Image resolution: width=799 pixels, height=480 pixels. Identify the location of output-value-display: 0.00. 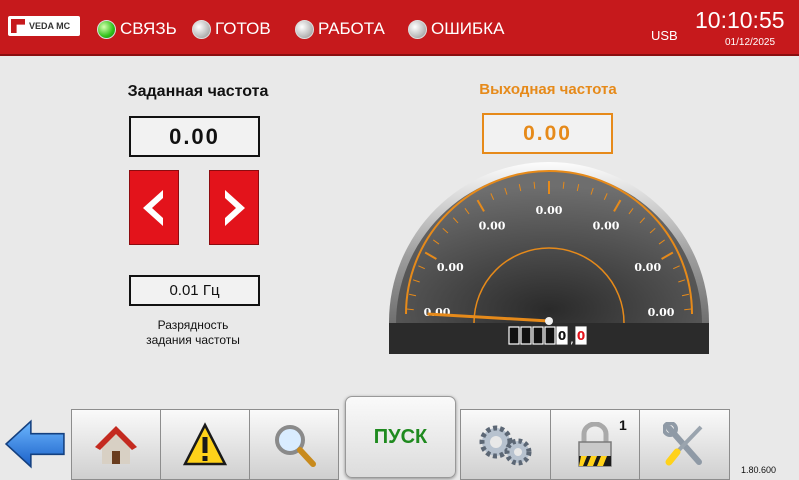
(547, 133).